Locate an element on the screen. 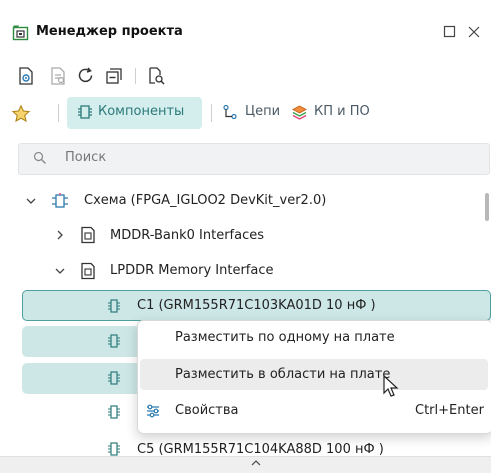  mouse-cursor-icon is located at coordinates (391, 386).